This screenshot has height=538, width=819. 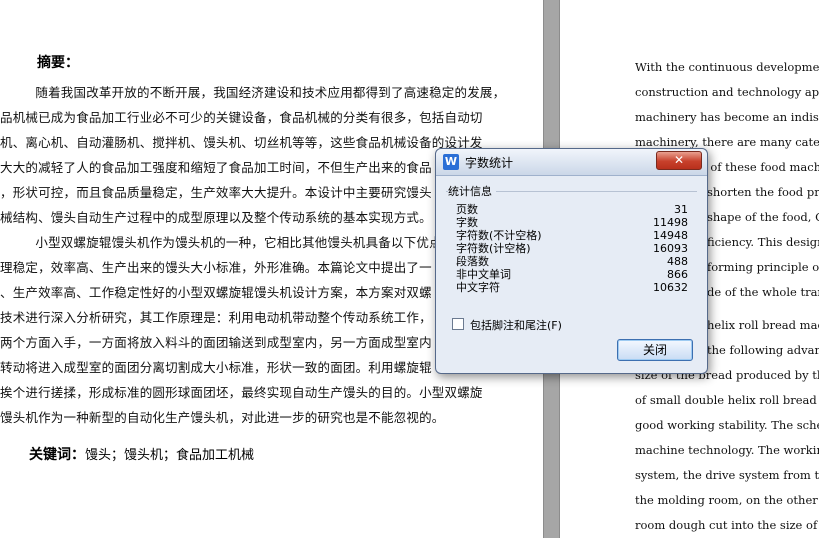 I want to click on abstract-line: 、生产效率高、工作稳定性好的小型双螺旋辊馒头机设计方案，本方案对双螺, so click(x=216, y=292).